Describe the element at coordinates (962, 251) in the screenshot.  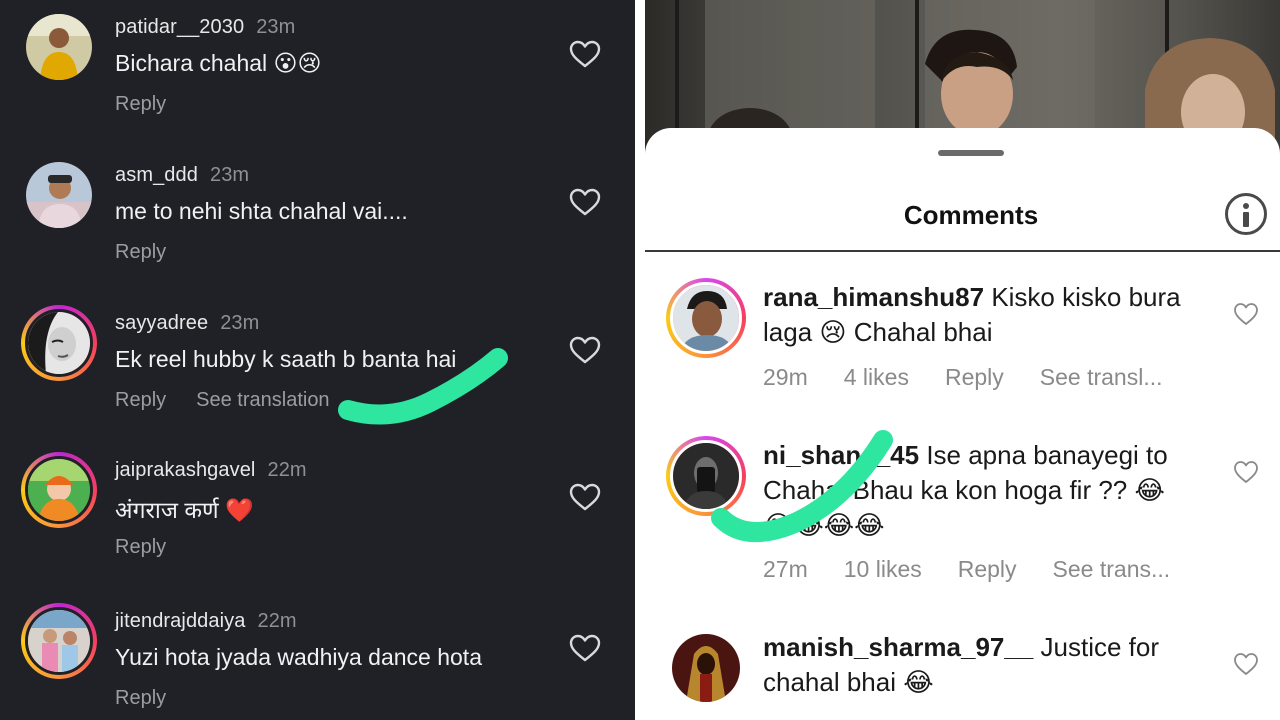
I see `divider` at that location.